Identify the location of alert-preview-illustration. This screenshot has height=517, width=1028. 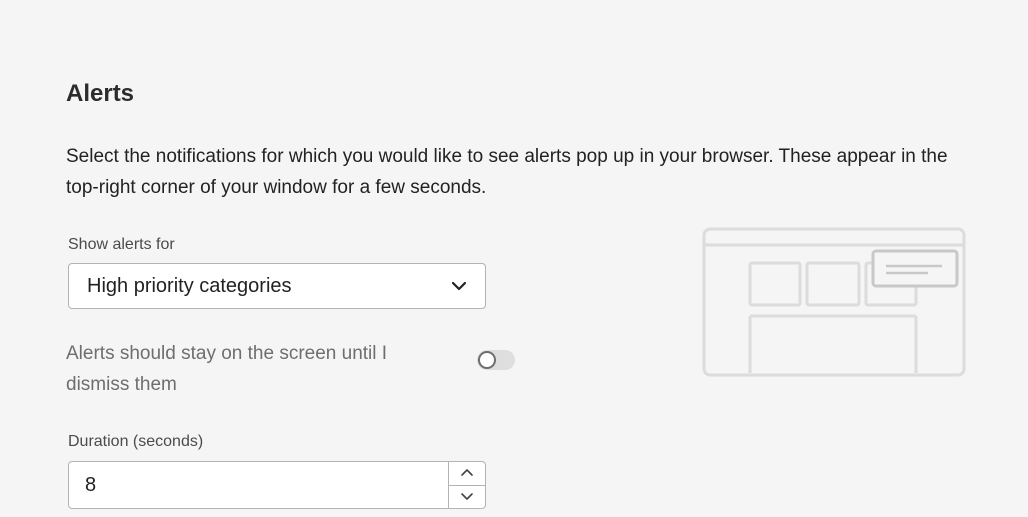
(834, 302).